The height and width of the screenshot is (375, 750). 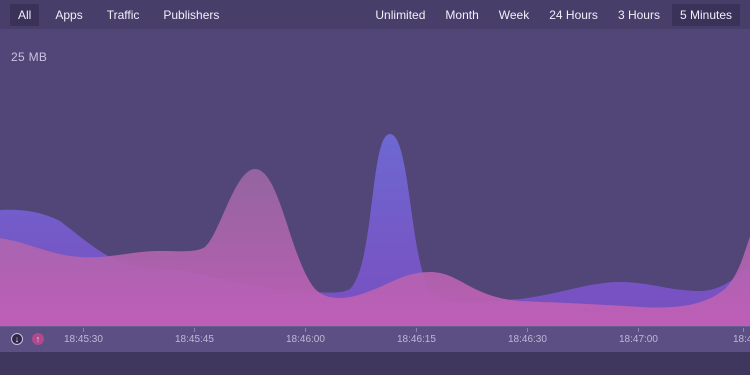 I want to click on bottom-panel, so click(x=375, y=363).